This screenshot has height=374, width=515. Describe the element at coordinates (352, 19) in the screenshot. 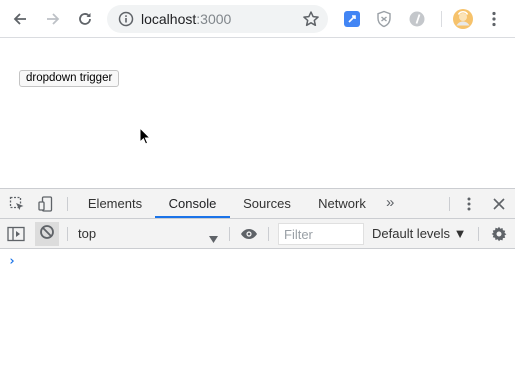

I see `extension-blue-icon` at that location.